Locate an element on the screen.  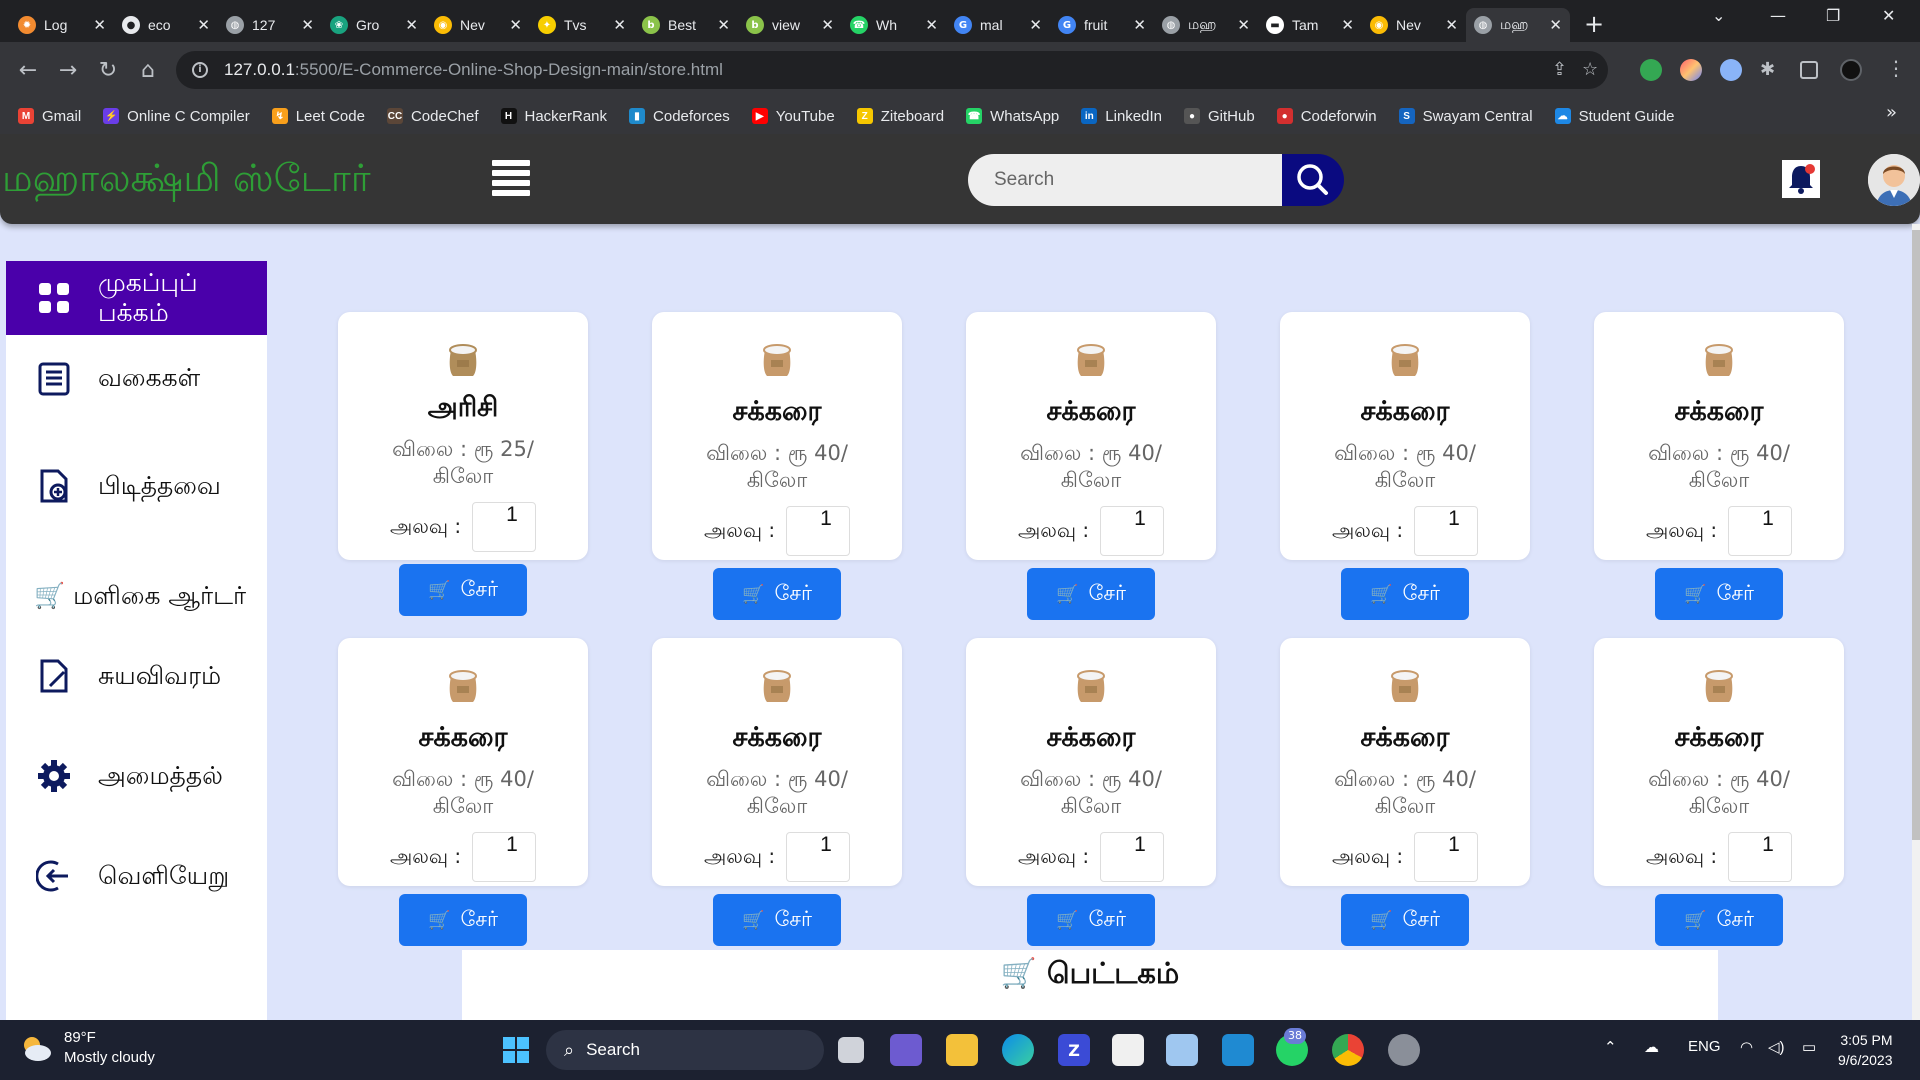
chrome-icon is located at coordinates (1348, 1050).